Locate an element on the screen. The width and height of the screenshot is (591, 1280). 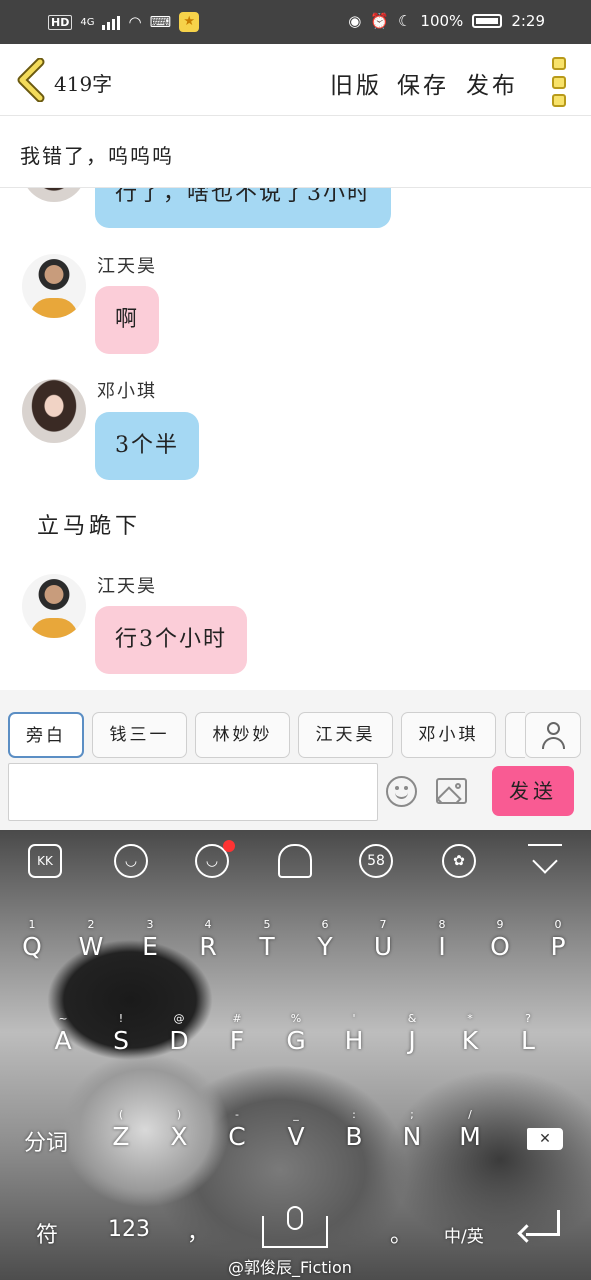
message-bubble: 行3个小时 is located at coordinates (171, 640).